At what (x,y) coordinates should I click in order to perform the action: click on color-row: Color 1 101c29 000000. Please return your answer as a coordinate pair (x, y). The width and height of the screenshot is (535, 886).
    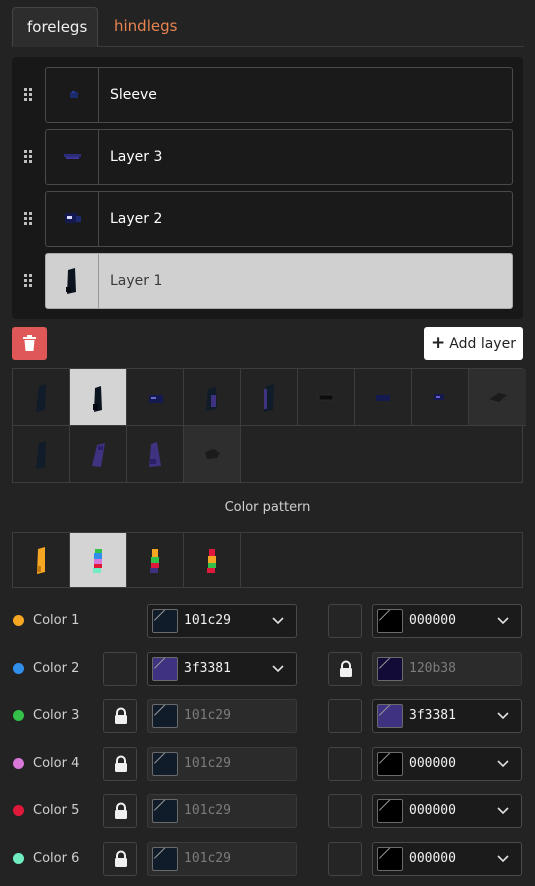
    Looking at the image, I should click on (267, 621).